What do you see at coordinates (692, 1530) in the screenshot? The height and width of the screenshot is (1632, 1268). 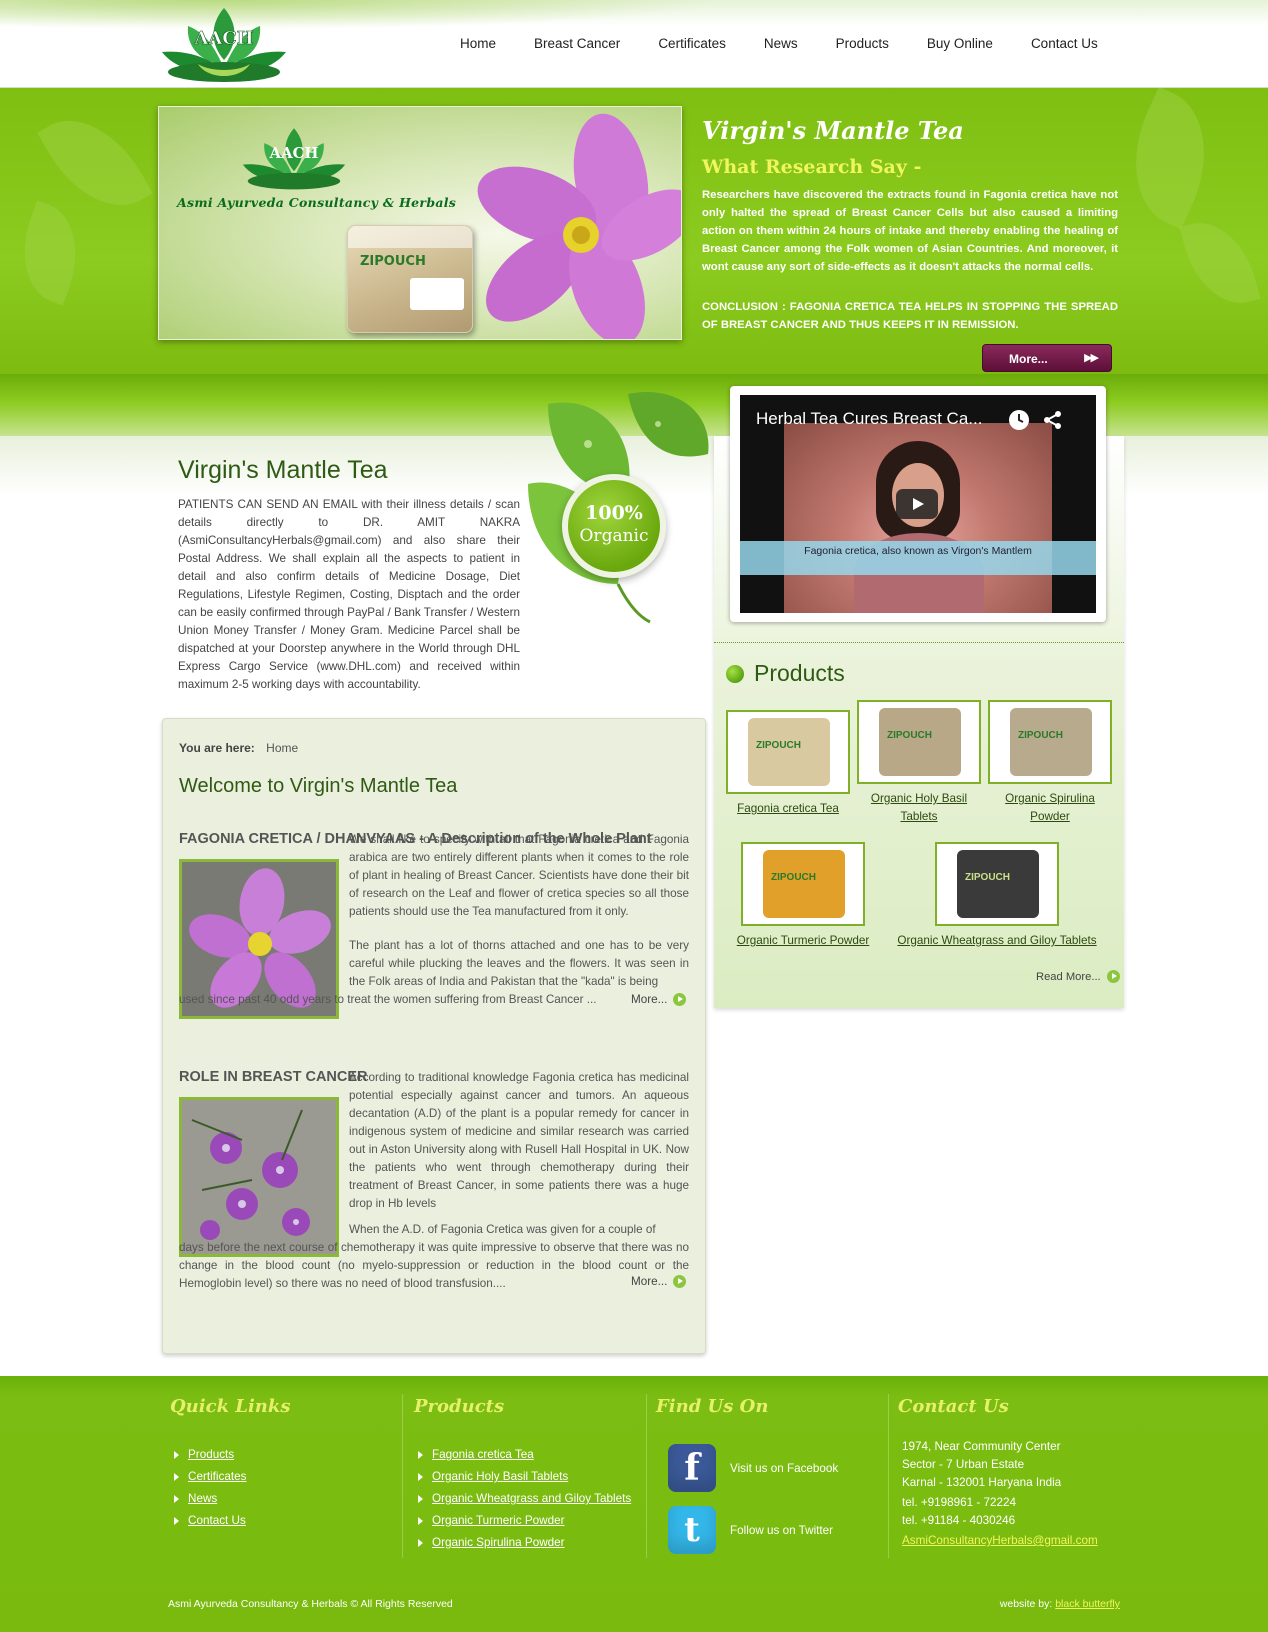 I see `twitter-icon: t` at bounding box center [692, 1530].